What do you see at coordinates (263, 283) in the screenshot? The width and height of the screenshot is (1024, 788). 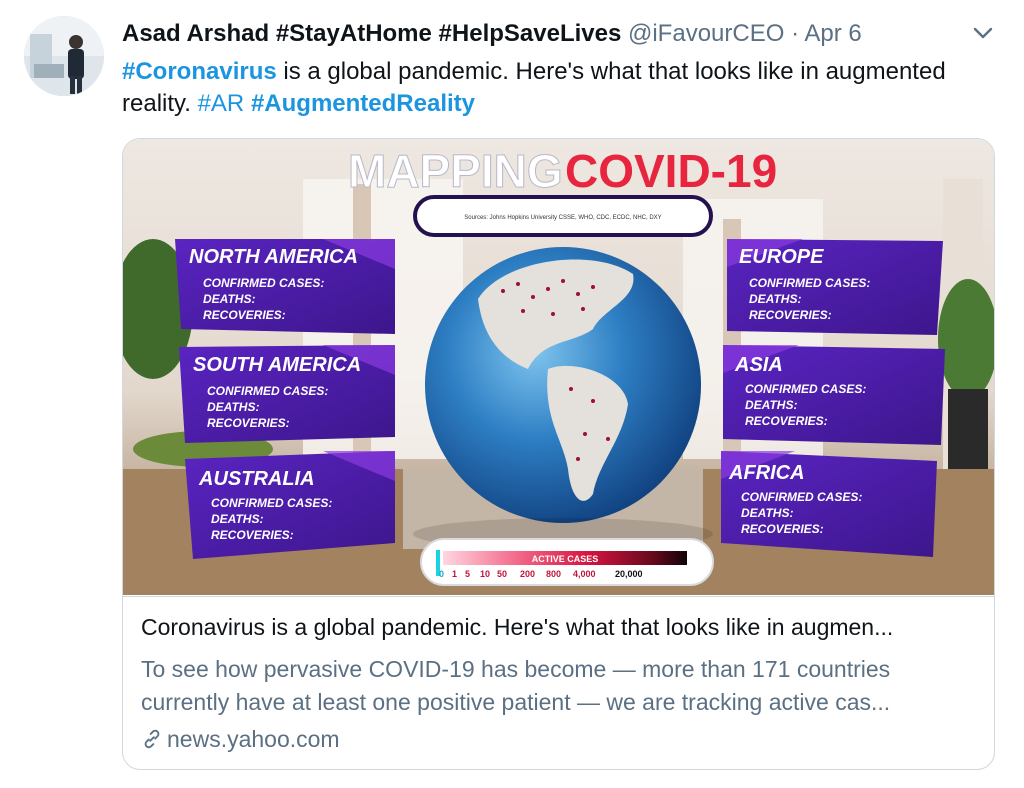 I see `na-confirmed-label: CONFIRMED CASES:` at bounding box center [263, 283].